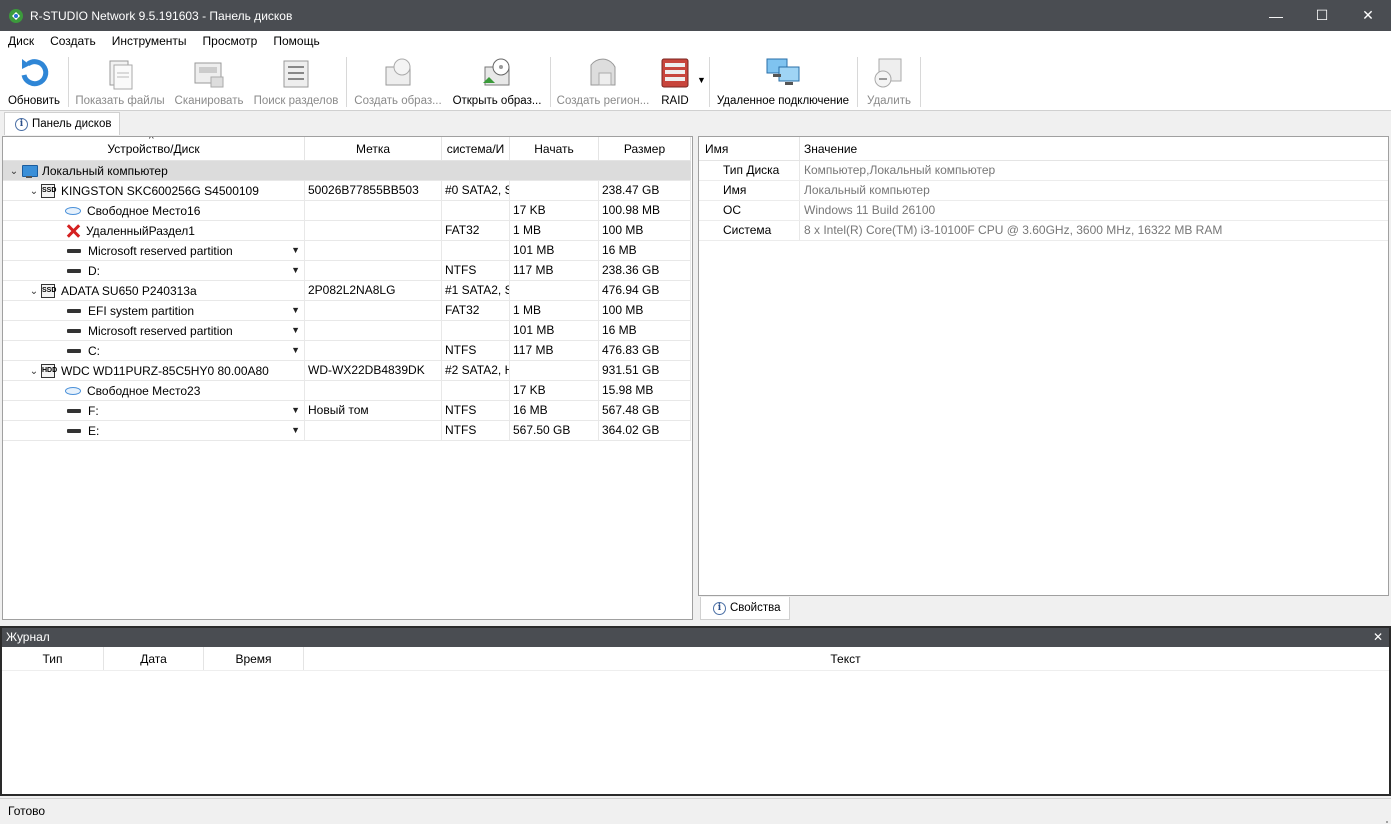 The image size is (1391, 824). What do you see at coordinates (154, 658) in the screenshot?
I see `column-date: Дата` at bounding box center [154, 658].